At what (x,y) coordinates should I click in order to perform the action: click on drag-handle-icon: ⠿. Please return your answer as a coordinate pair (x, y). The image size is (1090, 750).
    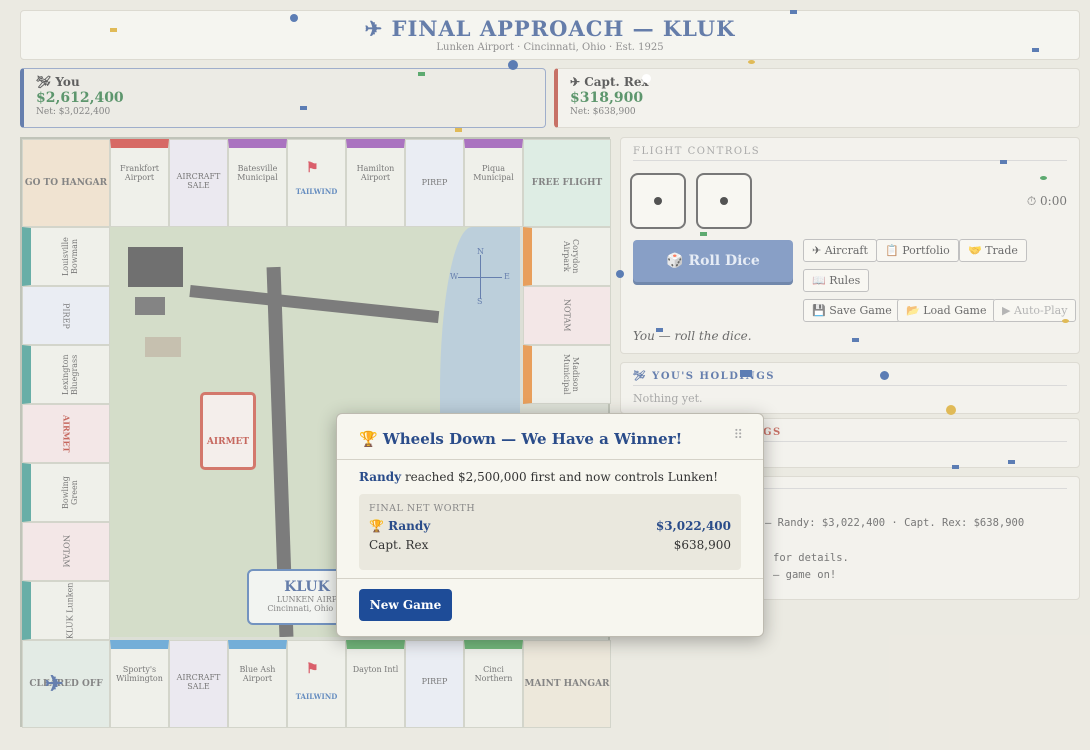
    Looking at the image, I should click on (738, 435).